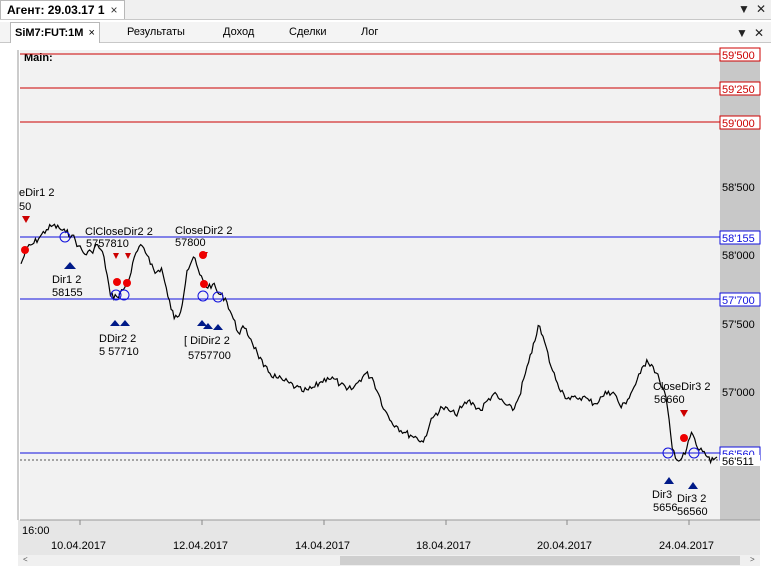 This screenshot has width=771, height=571. What do you see at coordinates (540, 560) in the screenshot?
I see `scrollbar-thumb` at bounding box center [540, 560].